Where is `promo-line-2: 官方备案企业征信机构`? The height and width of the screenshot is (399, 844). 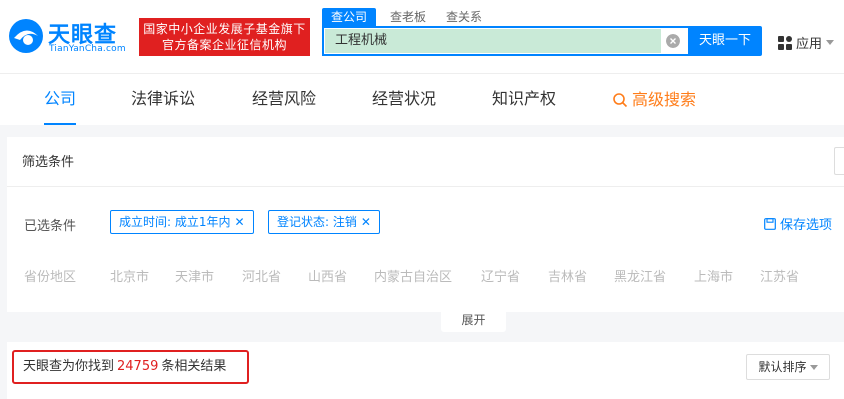
promo-line-2: 官方备案企业征信机构 is located at coordinates (224, 45).